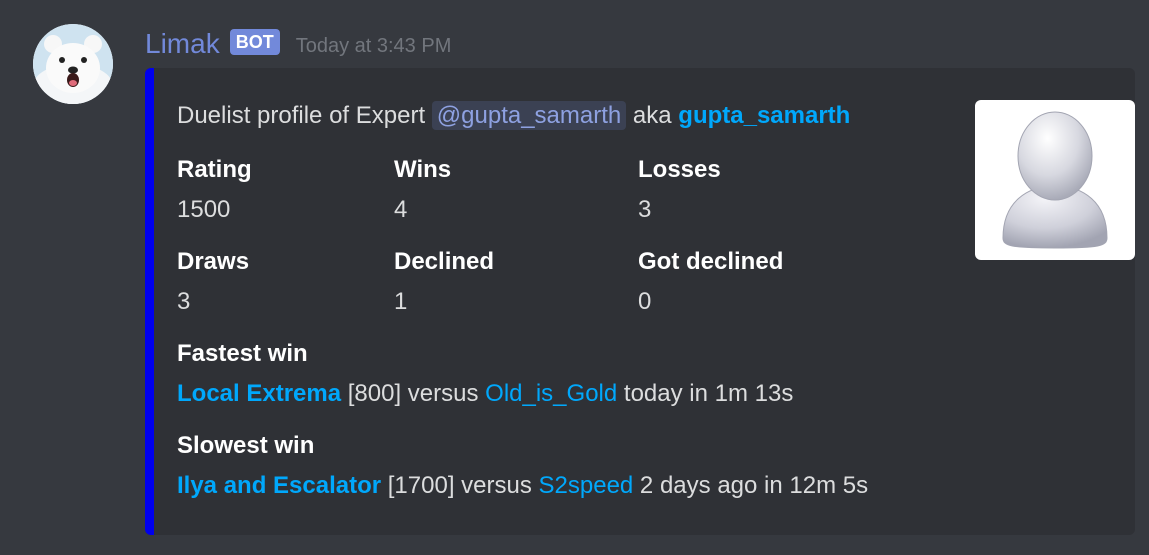  What do you see at coordinates (551, 393) in the screenshot?
I see `opponent-link: Old_is_Gold` at bounding box center [551, 393].